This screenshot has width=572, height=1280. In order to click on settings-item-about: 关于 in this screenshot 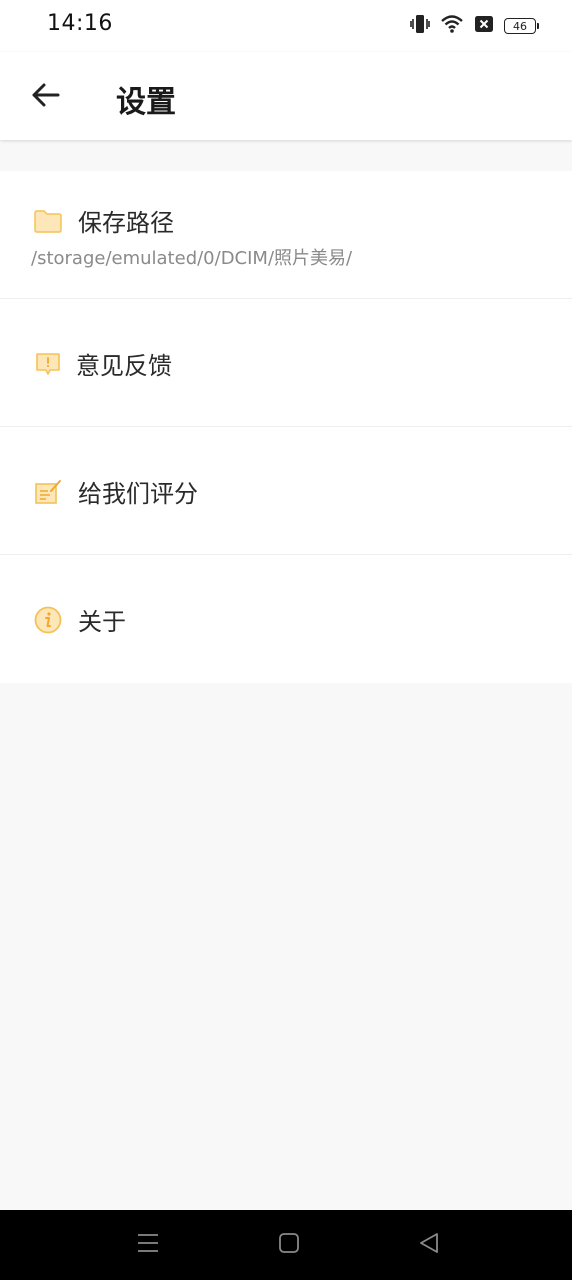, I will do `click(286, 619)`.